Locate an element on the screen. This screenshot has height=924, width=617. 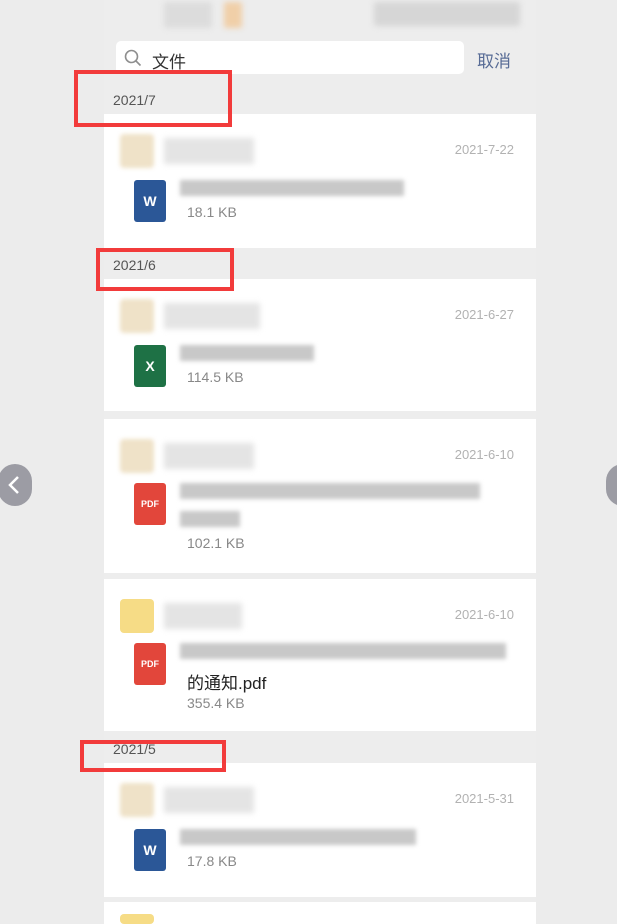
status-bar is located at coordinates (320, 19).